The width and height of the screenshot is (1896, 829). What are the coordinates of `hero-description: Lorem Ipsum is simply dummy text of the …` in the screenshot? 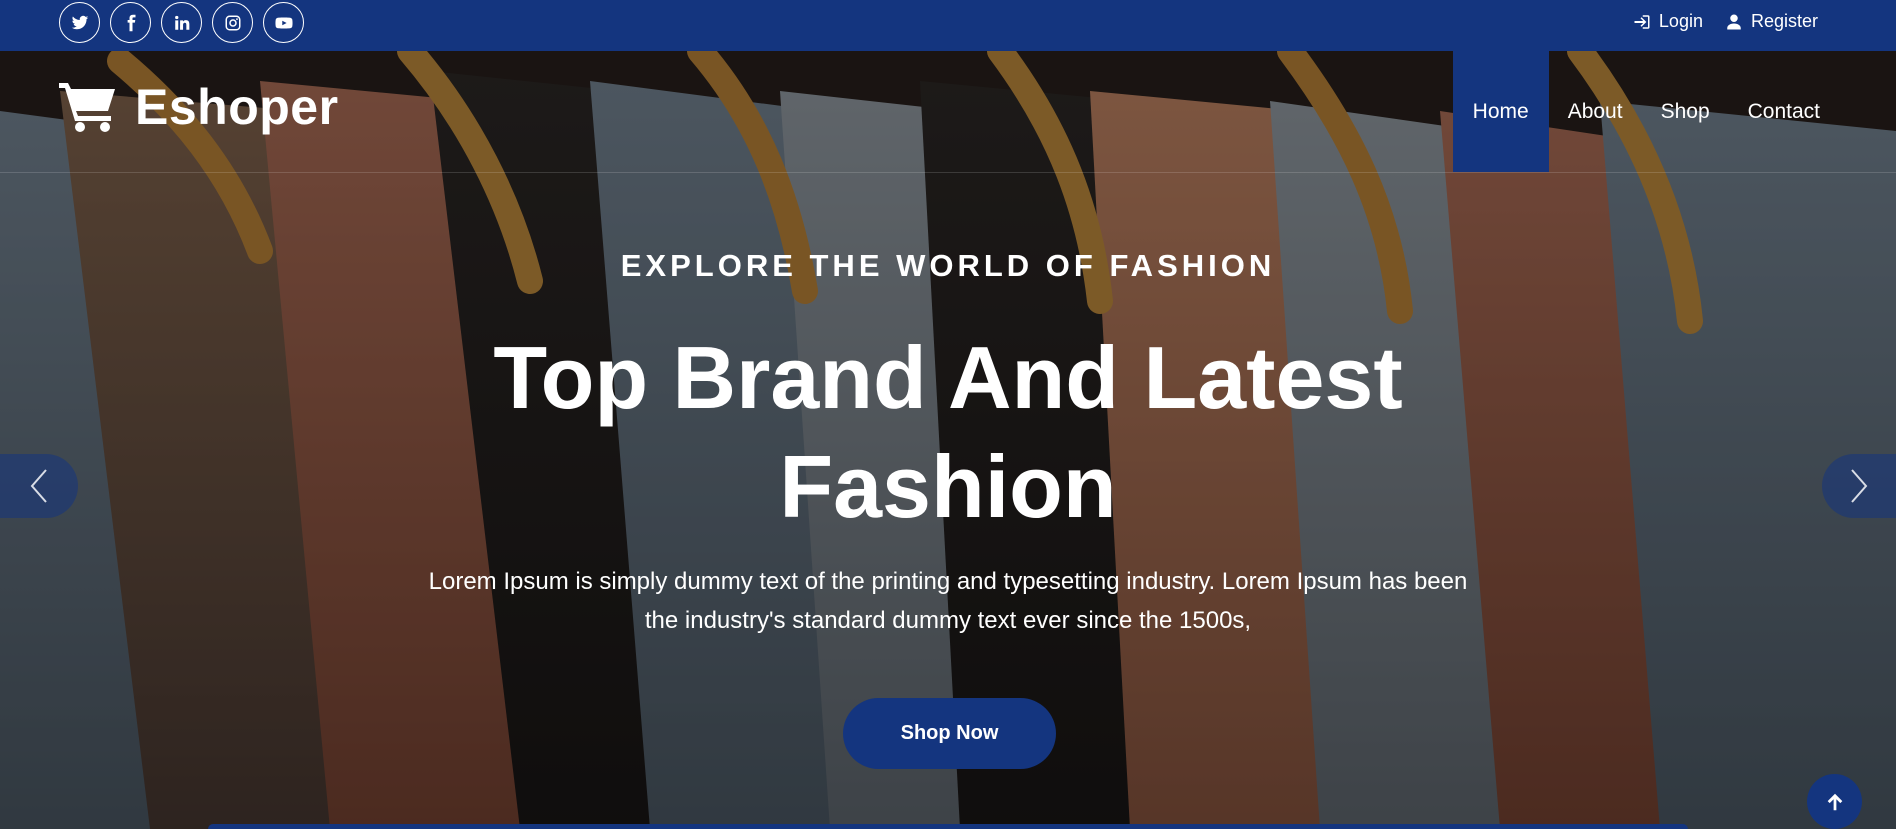 It's located at (948, 601).